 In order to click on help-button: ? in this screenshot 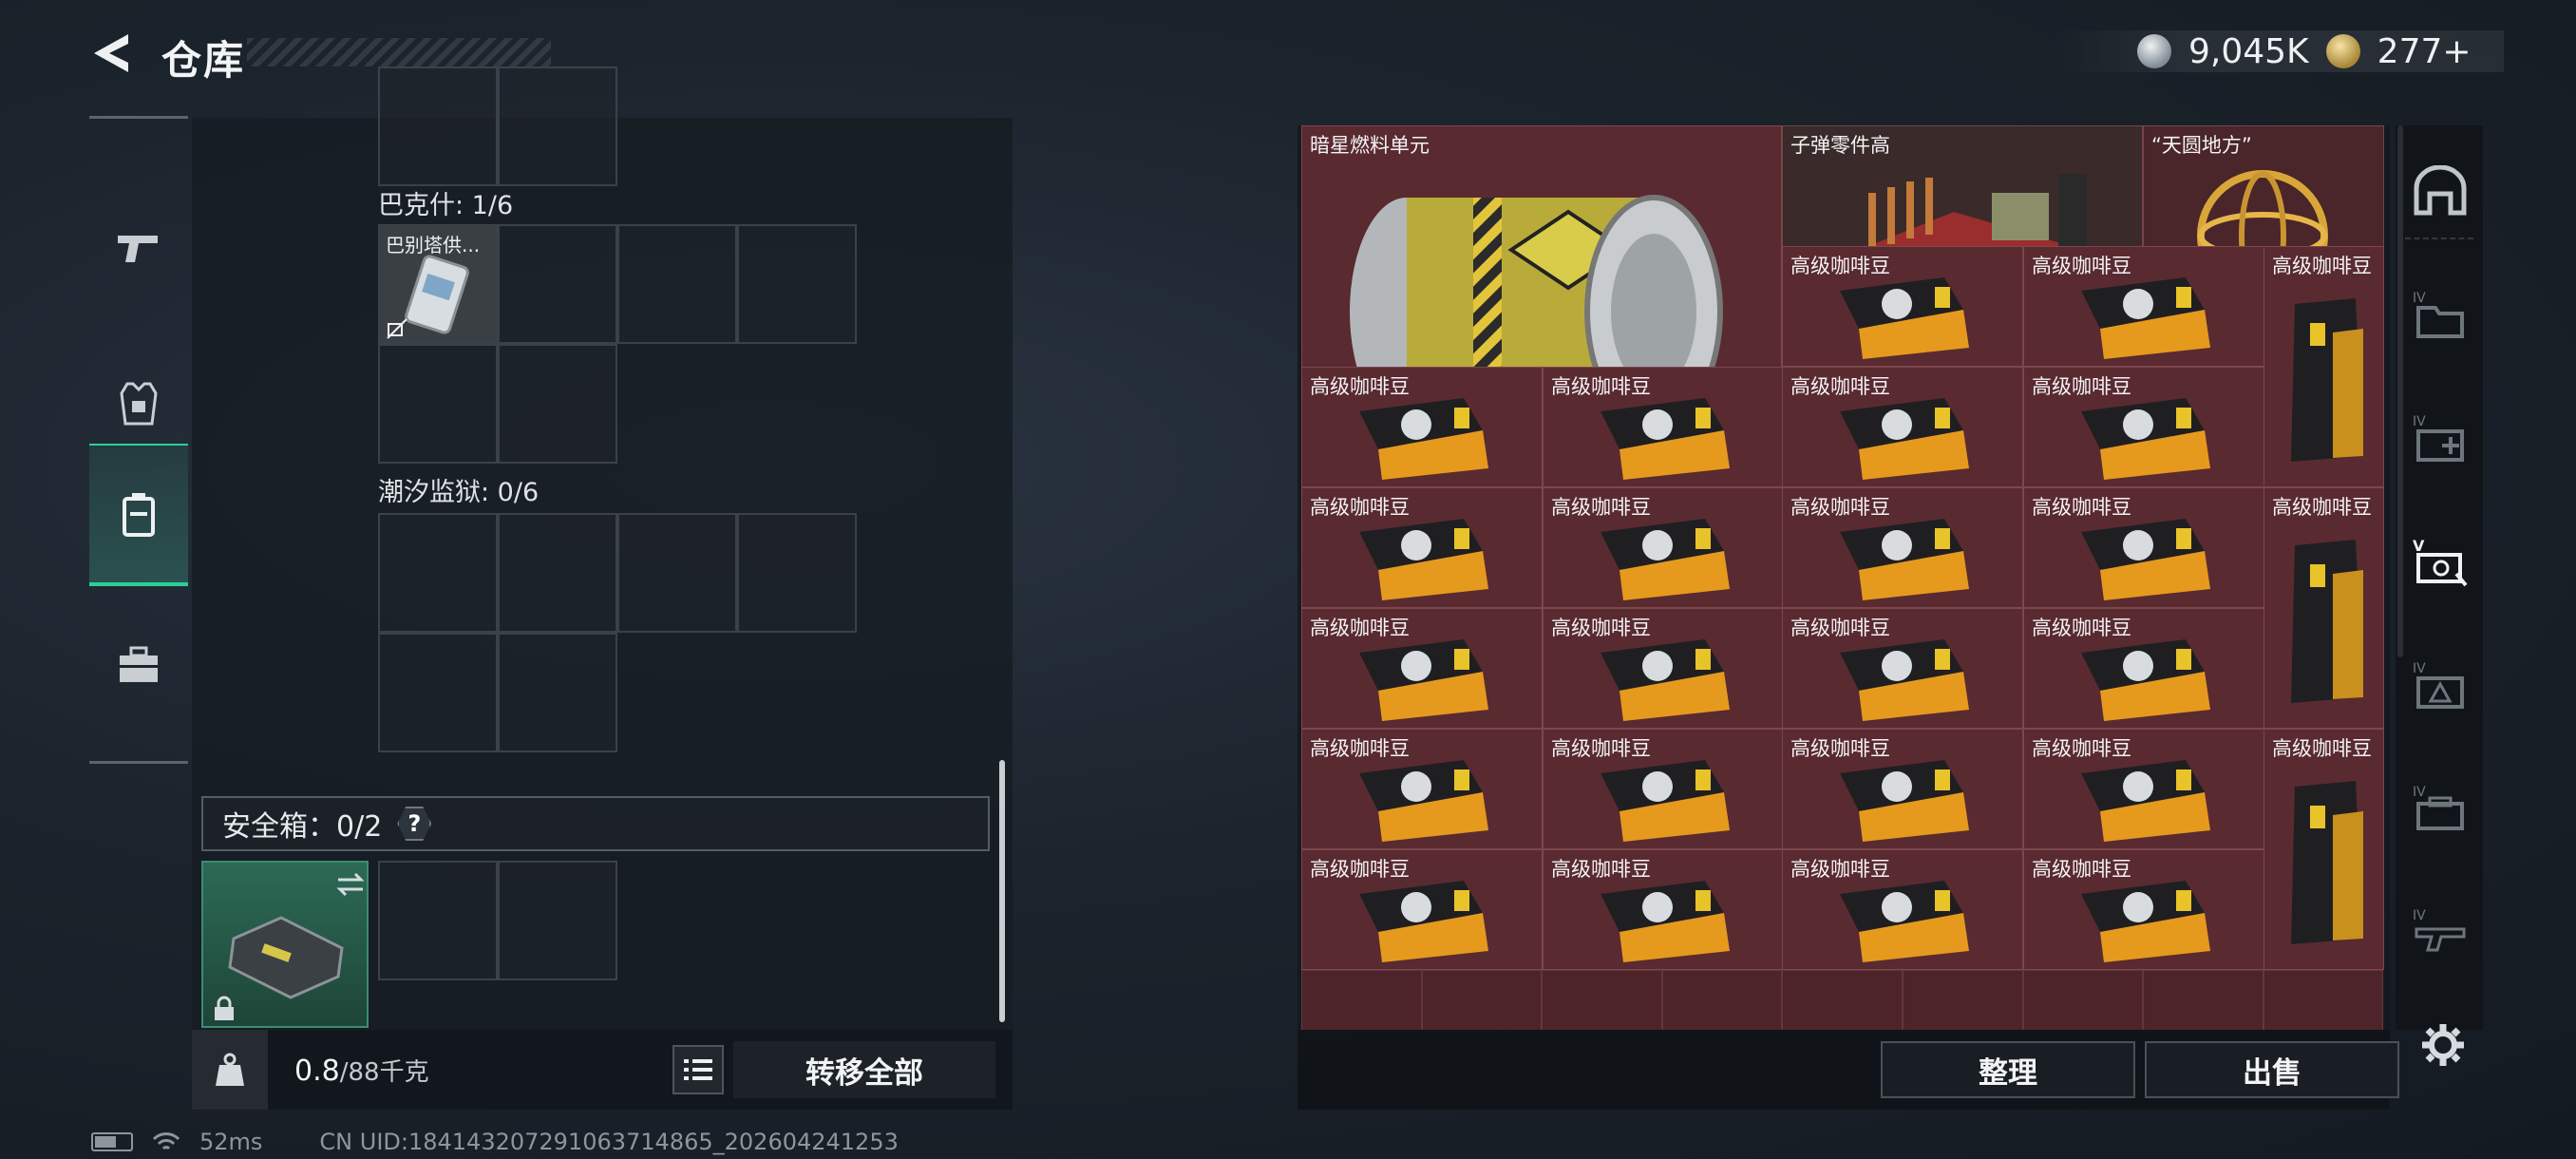, I will do `click(414, 824)`.